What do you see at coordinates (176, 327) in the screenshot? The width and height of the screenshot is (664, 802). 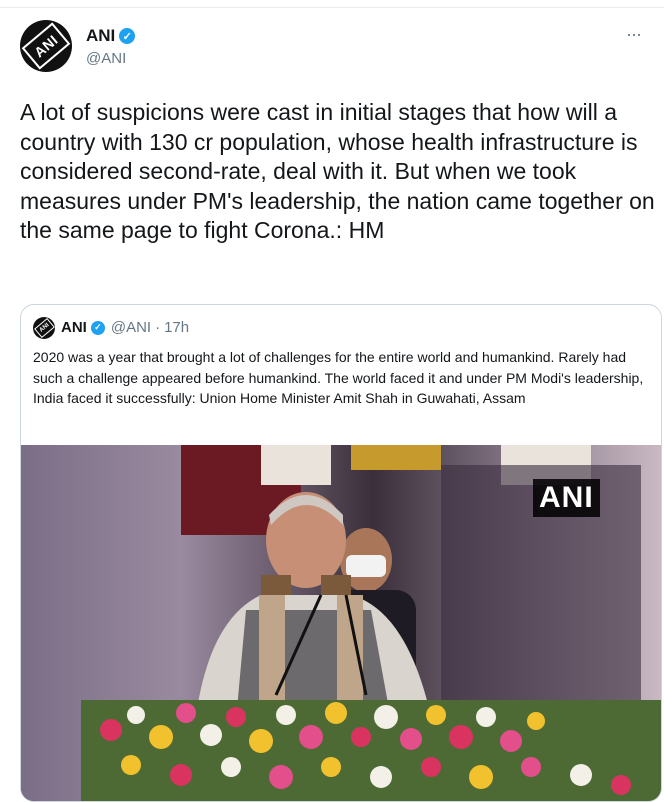 I see `quoted-tweet-time: 17h` at bounding box center [176, 327].